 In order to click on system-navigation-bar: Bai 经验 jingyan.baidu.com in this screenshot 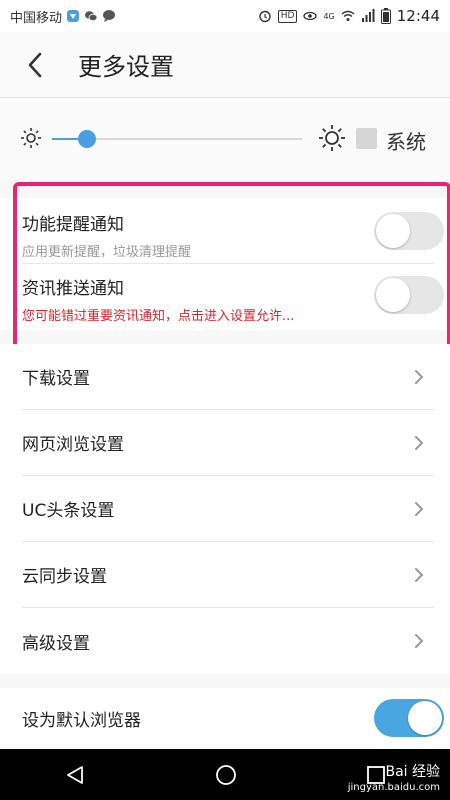, I will do `click(225, 774)`.